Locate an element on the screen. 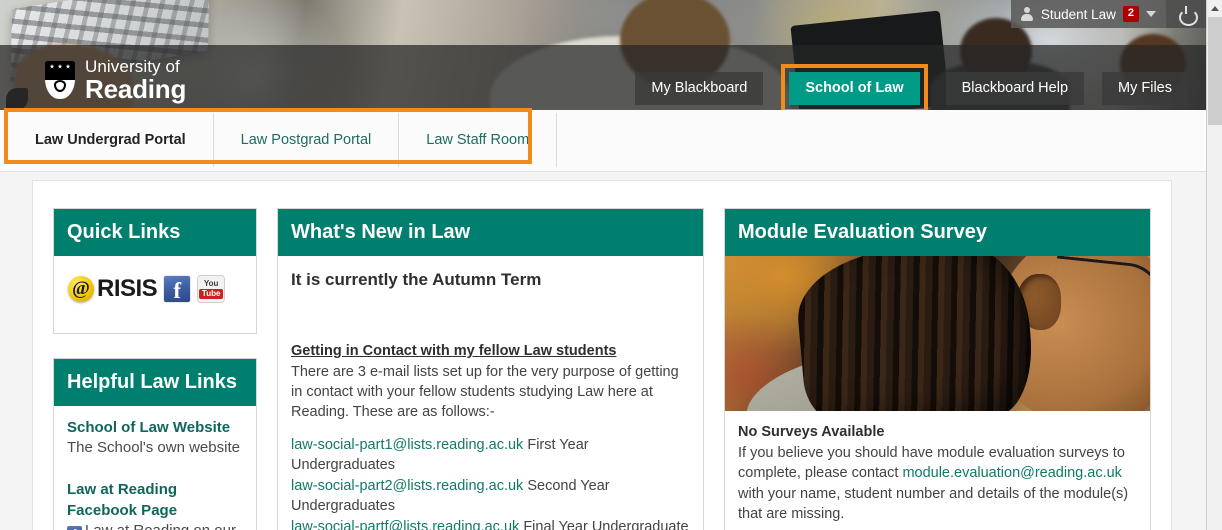  nav-item-my-blackboard: My Blackboard is located at coordinates (699, 89).